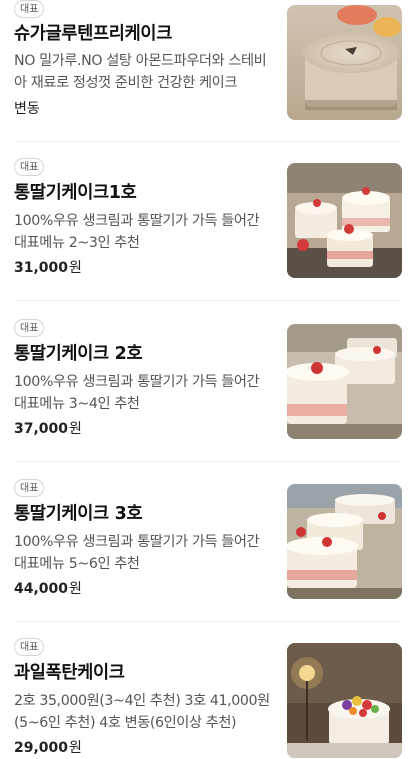 Image resolution: width=408 pixels, height=759 pixels. Describe the element at coordinates (145, 34) in the screenshot. I see `menu-item-name: 슈가글루텐프리케이크` at that location.